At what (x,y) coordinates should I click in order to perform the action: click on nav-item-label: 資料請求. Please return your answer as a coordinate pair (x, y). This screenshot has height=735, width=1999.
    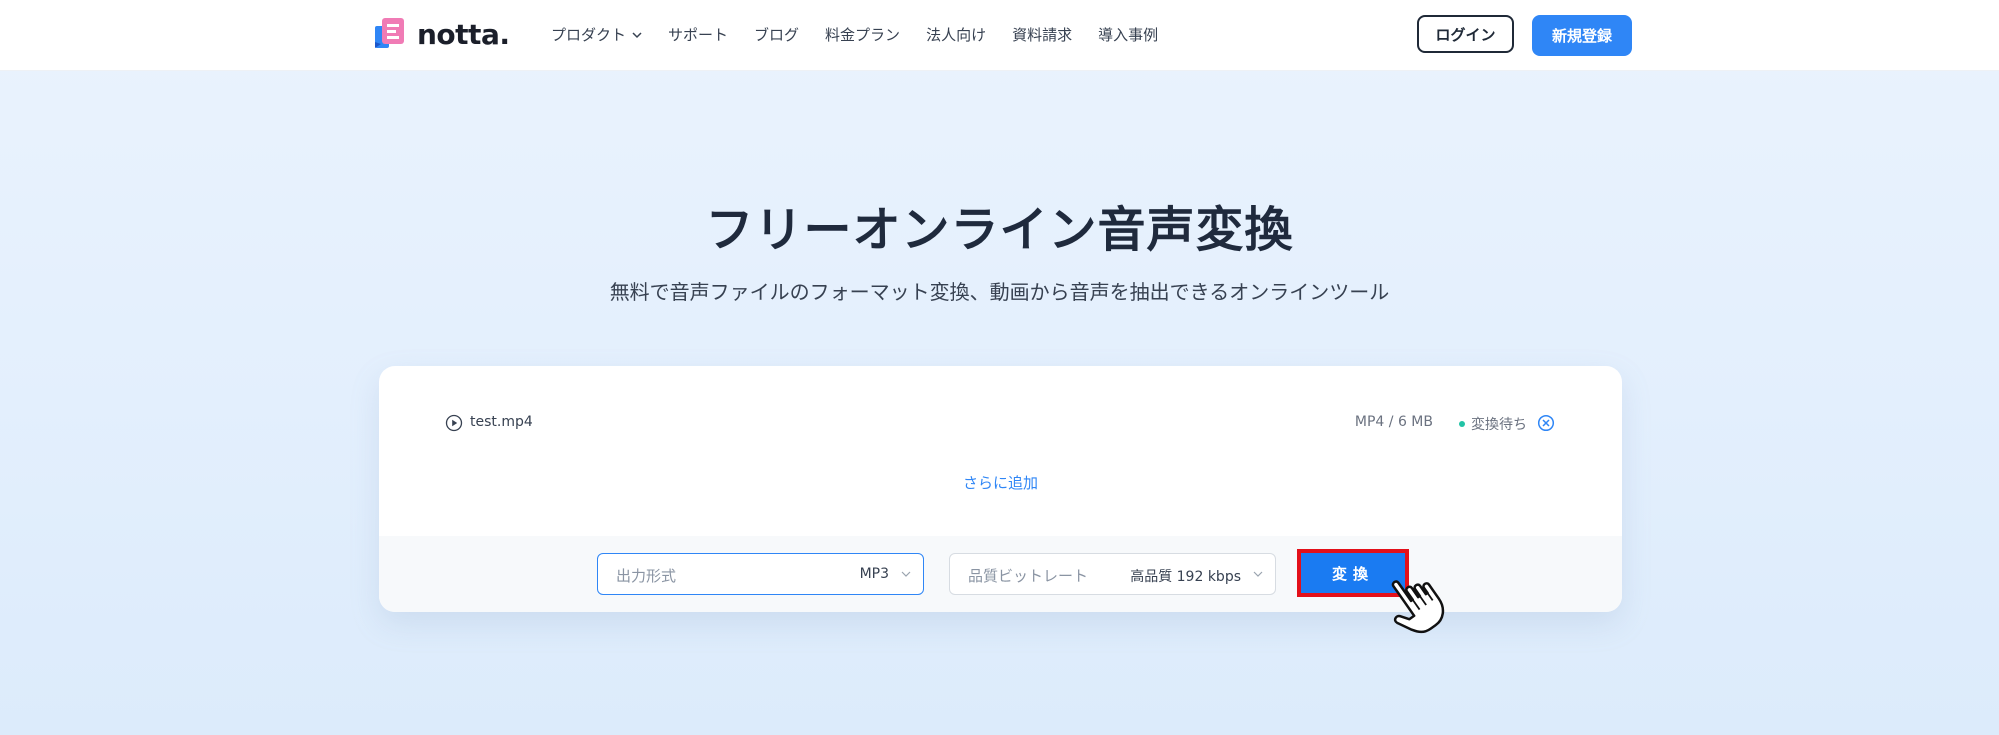
    Looking at the image, I should click on (1042, 35).